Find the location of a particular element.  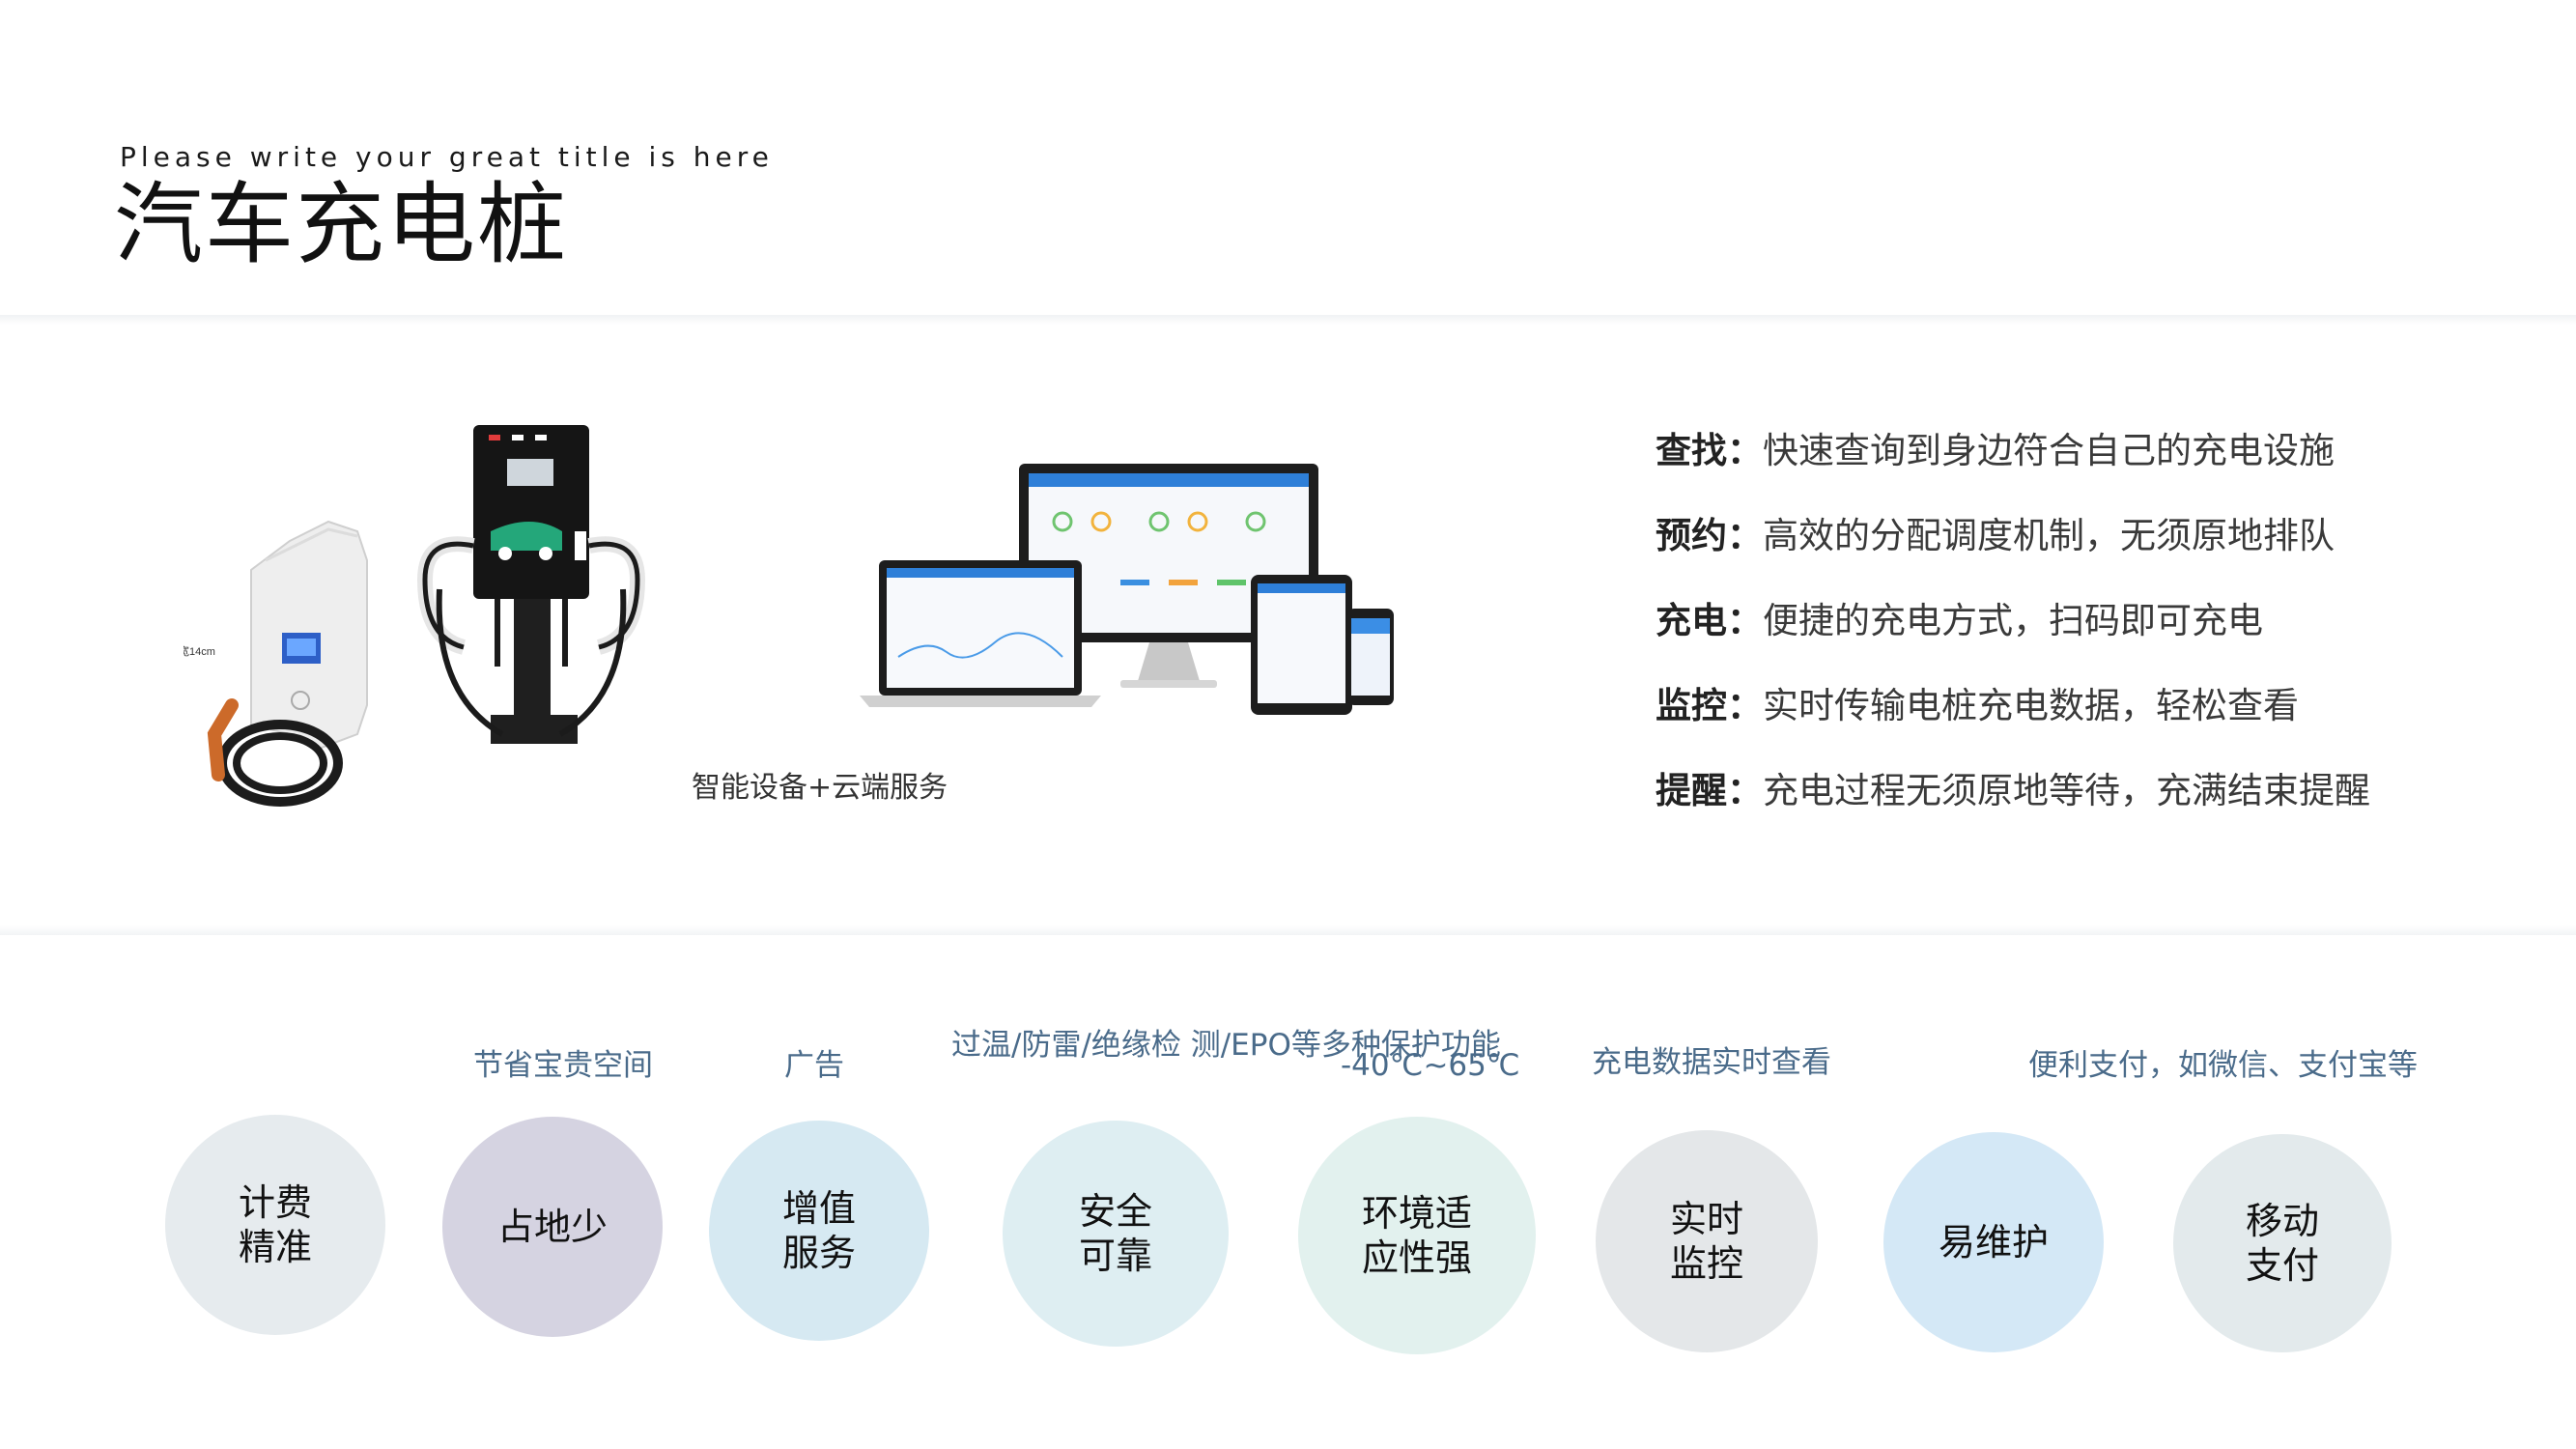

advantage-label: 占地少 is located at coordinates (552, 1227).